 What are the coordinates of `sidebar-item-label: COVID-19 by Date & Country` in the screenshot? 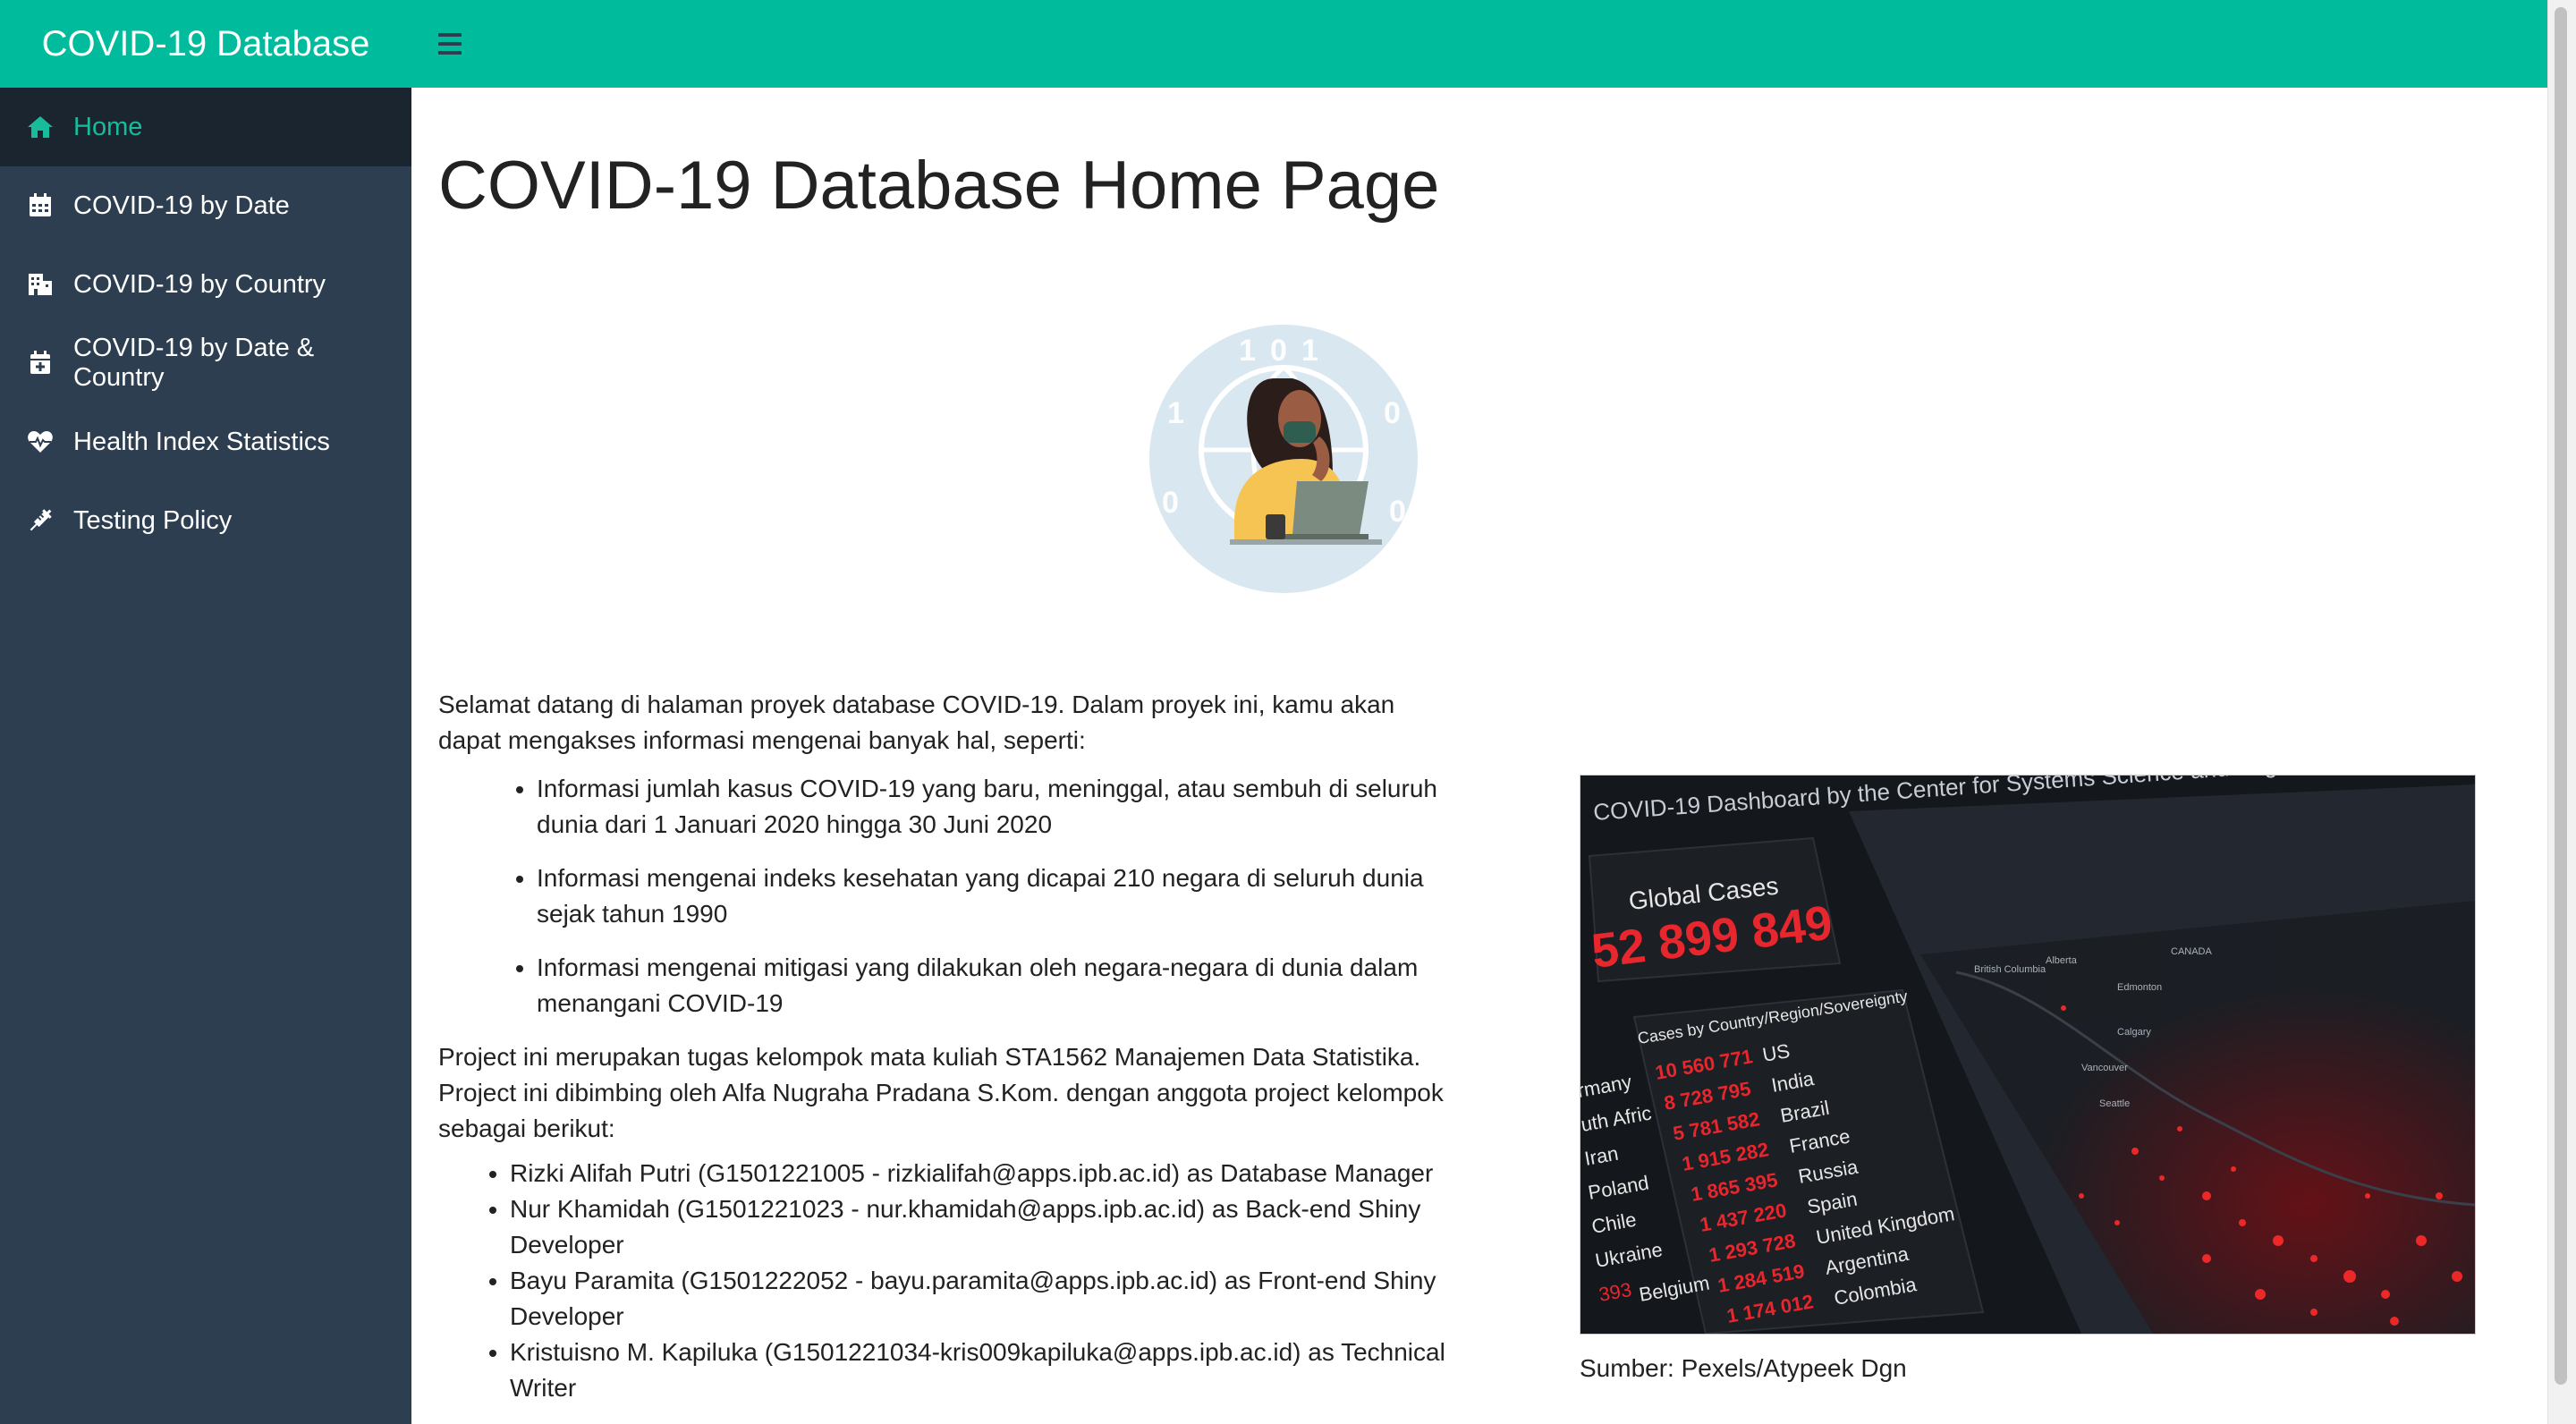 It's located at (193, 363).